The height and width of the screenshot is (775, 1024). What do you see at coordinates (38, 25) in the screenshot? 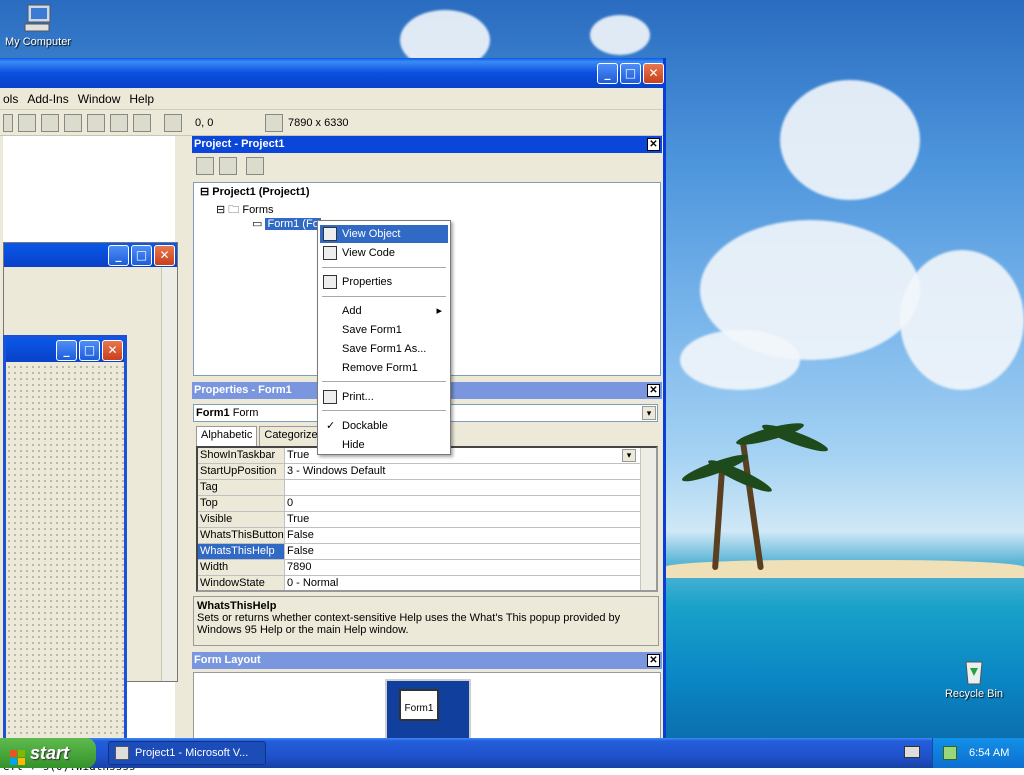
I see `my-computer-icon: My Computer` at bounding box center [38, 25].